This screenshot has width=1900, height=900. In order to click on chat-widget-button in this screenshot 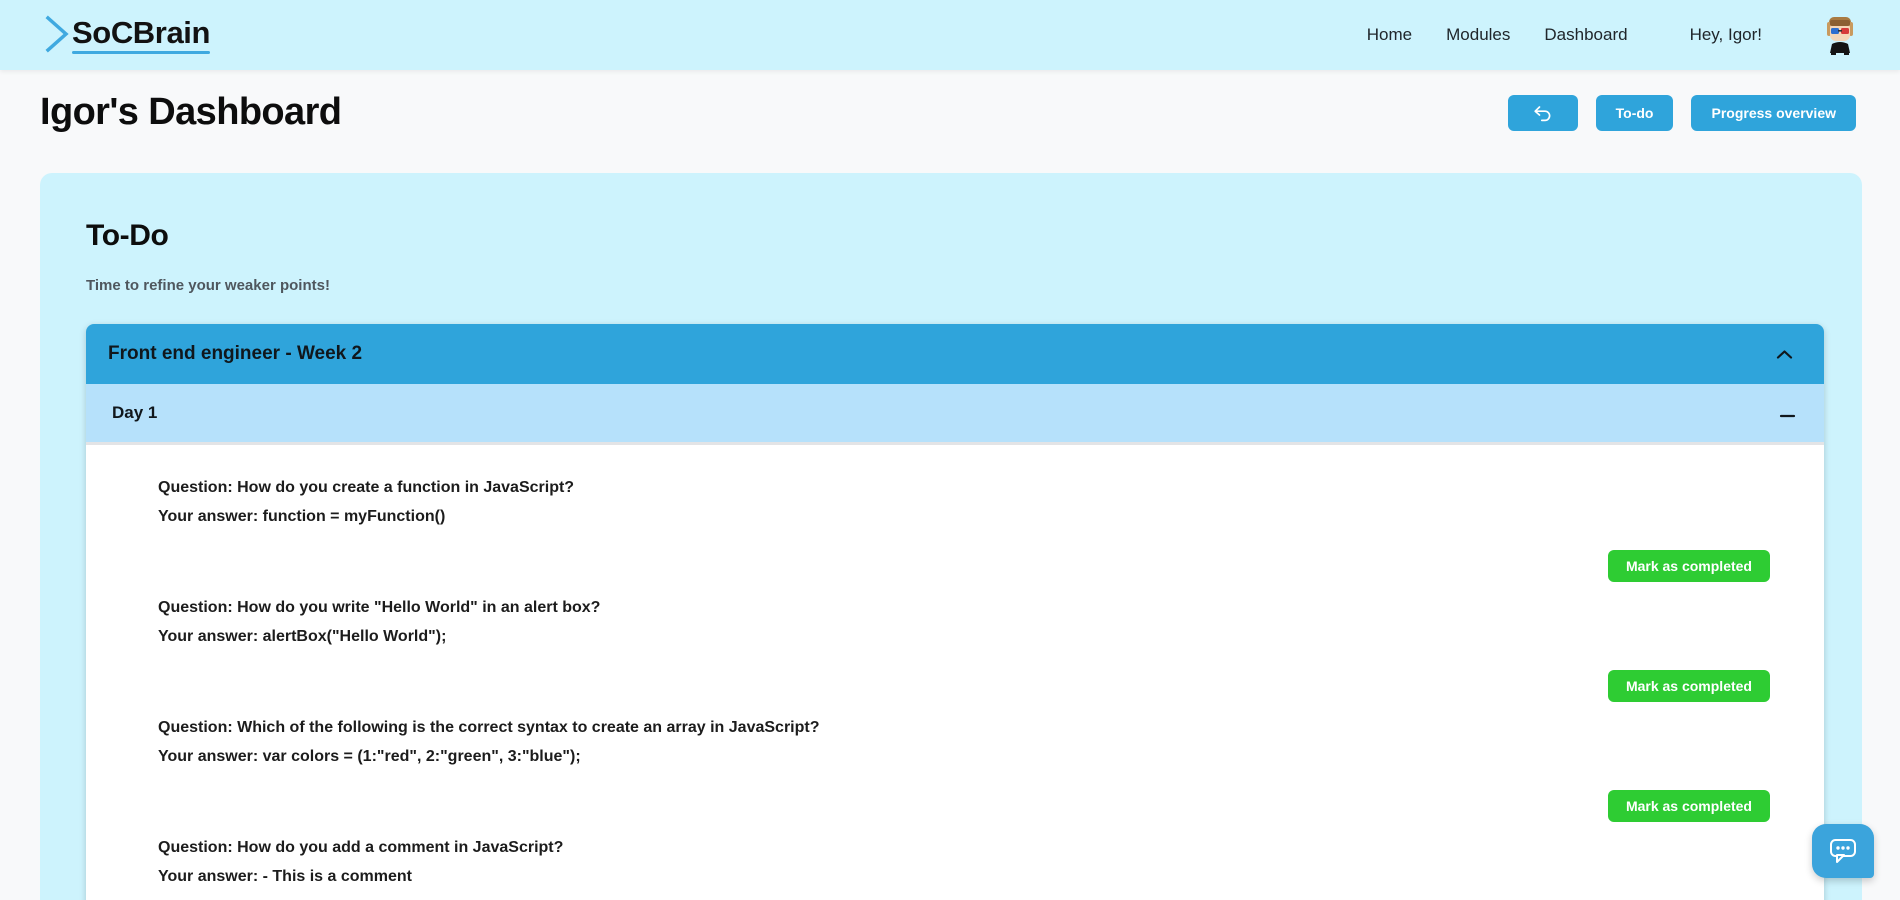, I will do `click(1843, 851)`.